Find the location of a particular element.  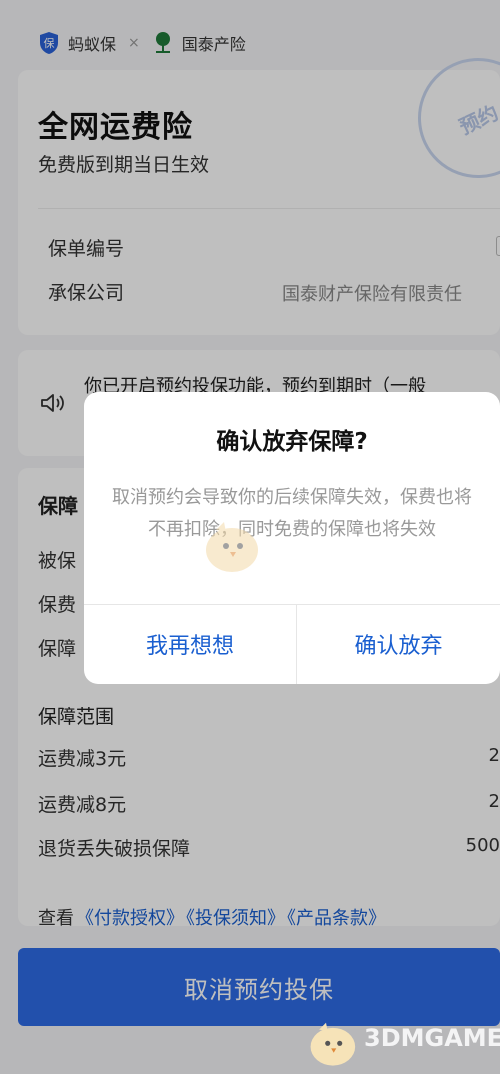

confirm-abandon-button: 确认放弃 is located at coordinates (398, 644).